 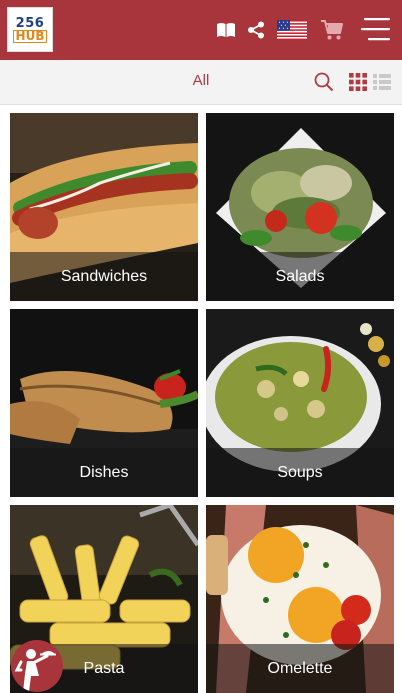 What do you see at coordinates (201, 30) in the screenshot?
I see `top-app-bar: 256 HUB` at bounding box center [201, 30].